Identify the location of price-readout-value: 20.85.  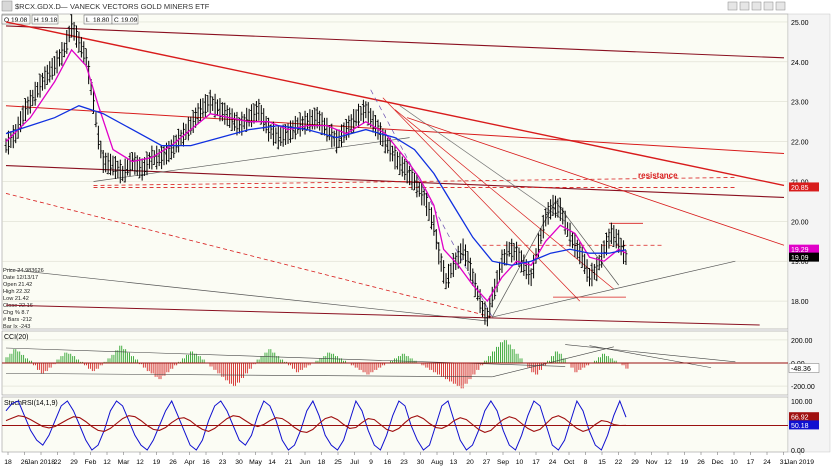
(800, 188).